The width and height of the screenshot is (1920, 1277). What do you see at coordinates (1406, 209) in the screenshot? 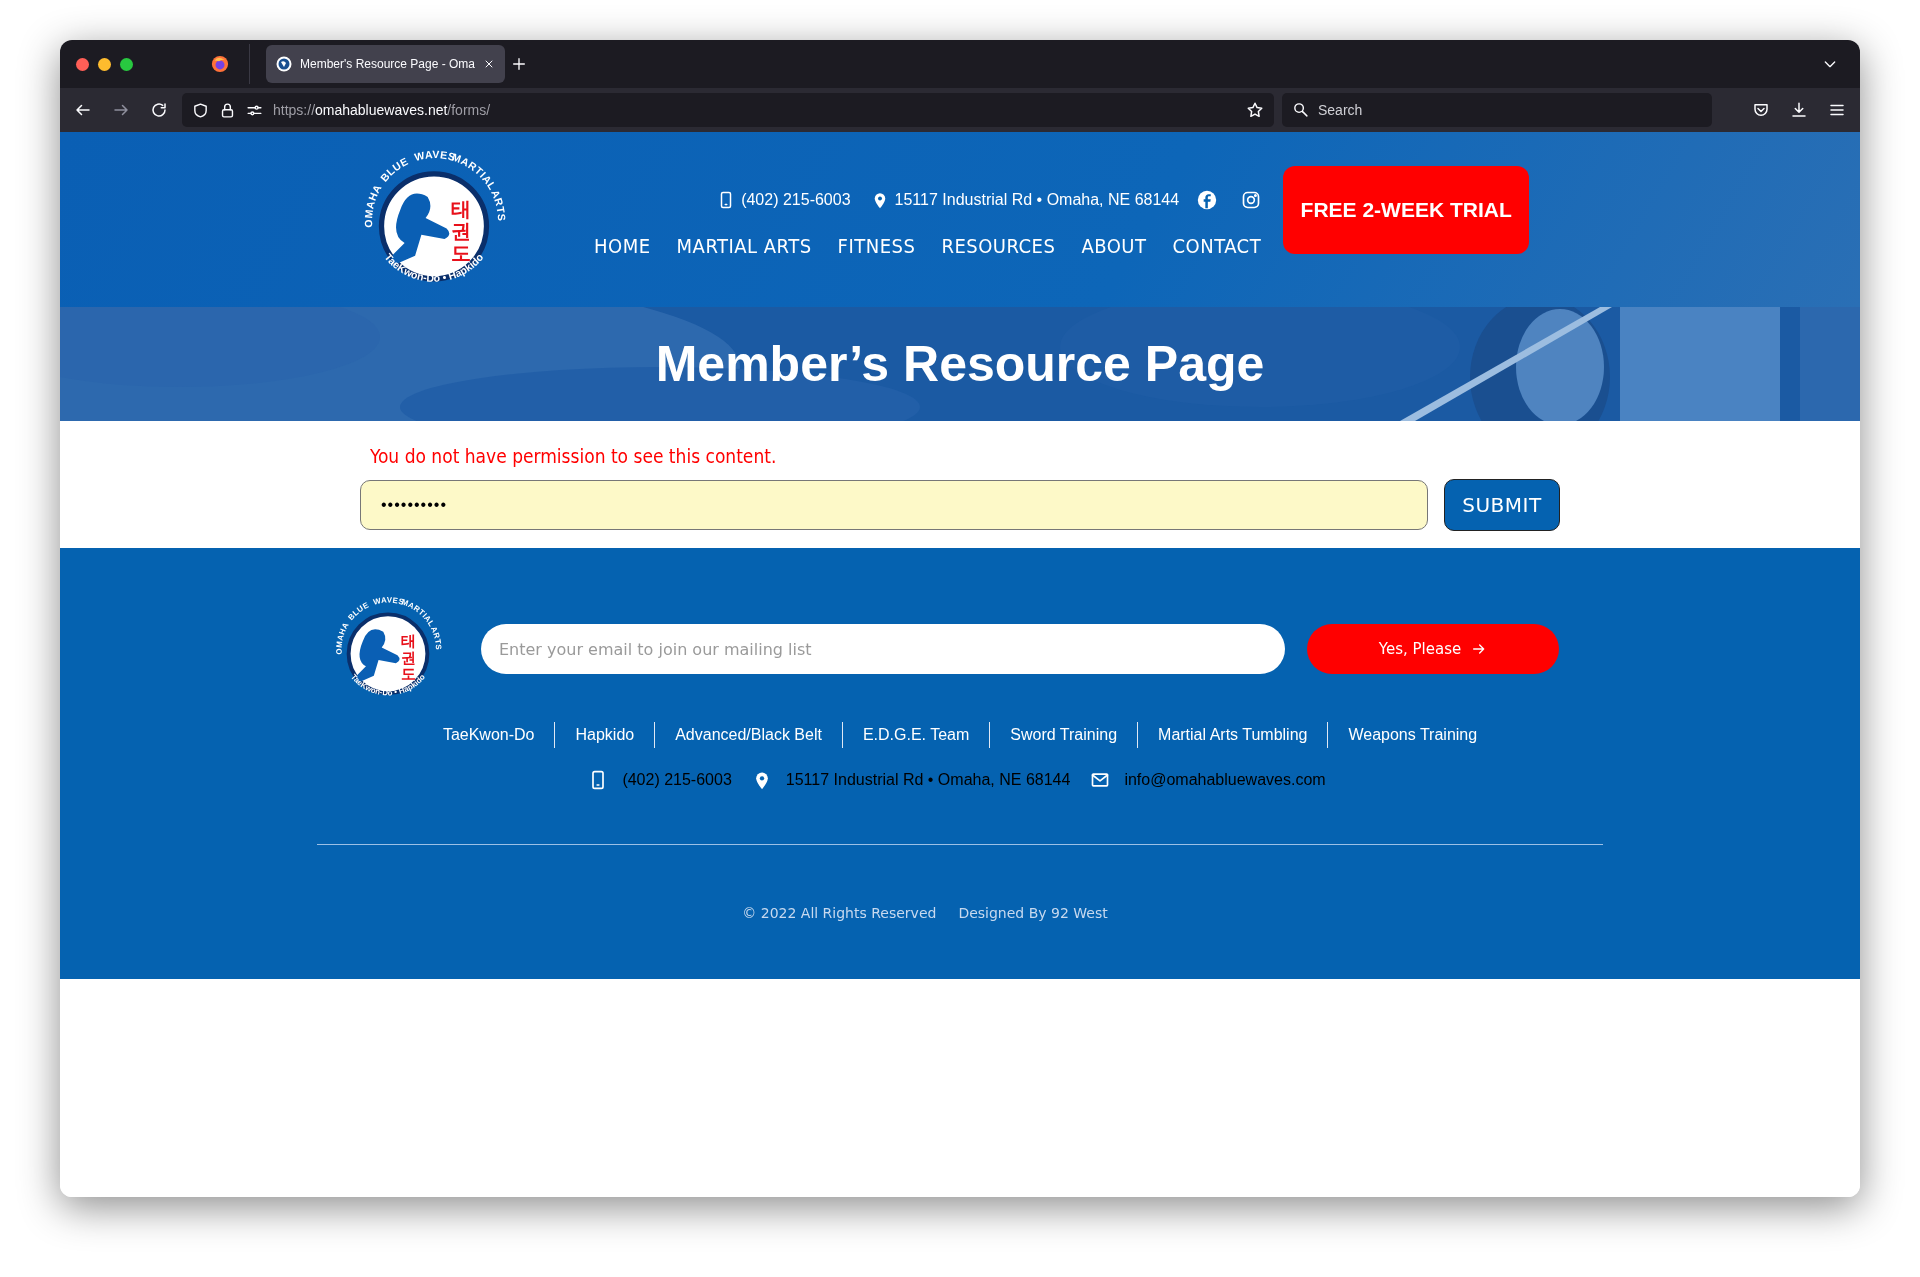
I see `free-trial-button: FREE 2-WEEK TRIAL` at bounding box center [1406, 209].